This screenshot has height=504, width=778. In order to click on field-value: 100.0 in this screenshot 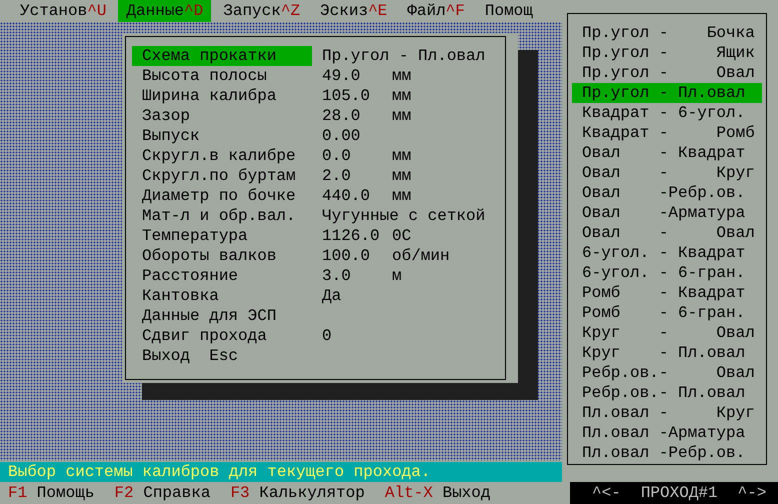, I will do `click(347, 256)`.